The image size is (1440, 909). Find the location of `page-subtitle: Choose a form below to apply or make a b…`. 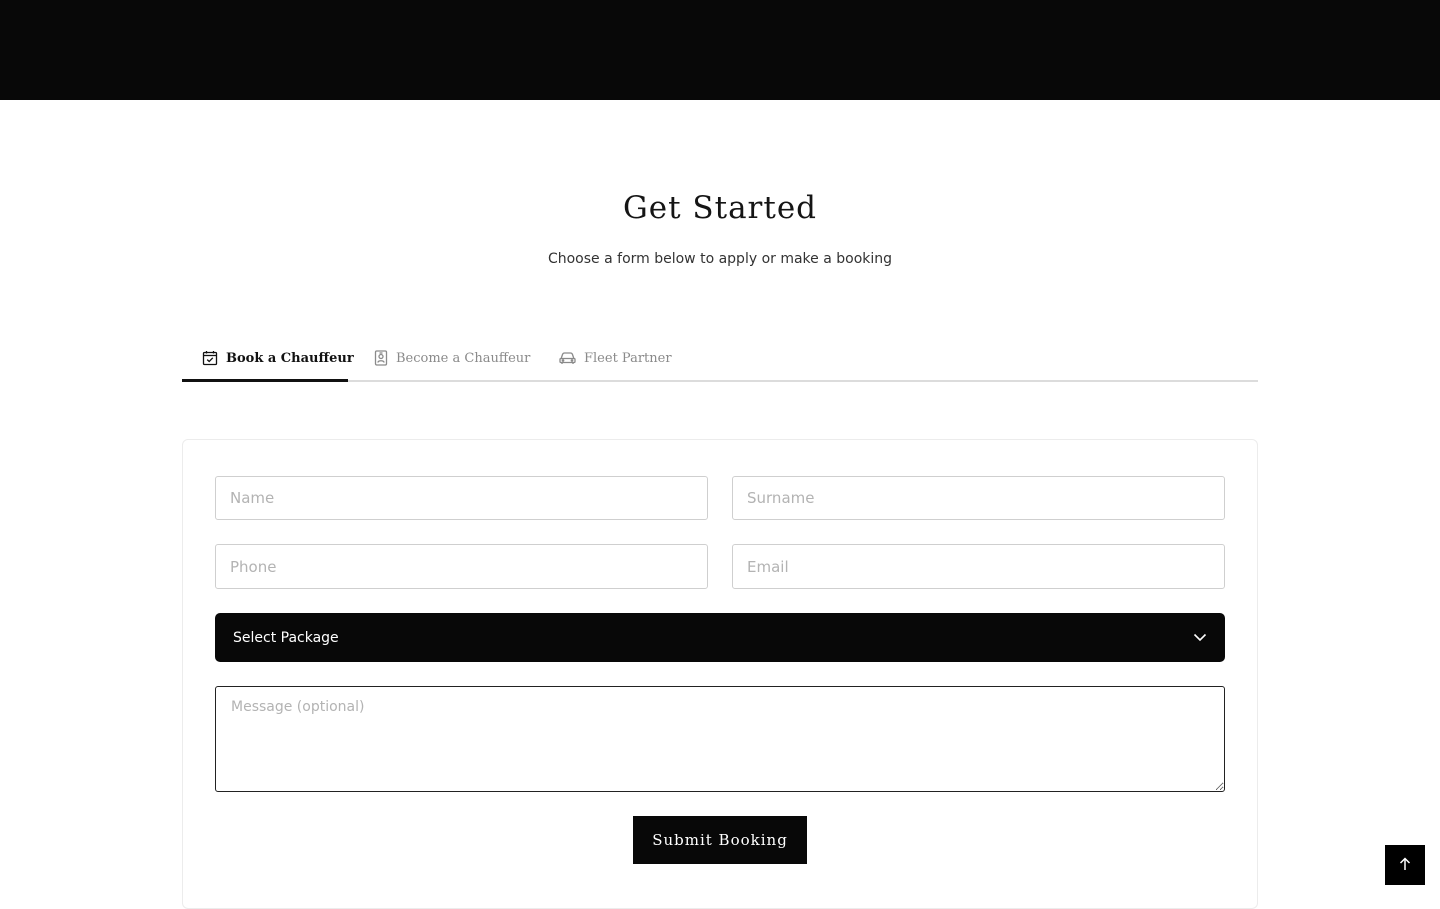

page-subtitle: Choose a form below to apply or make a b… is located at coordinates (720, 259).